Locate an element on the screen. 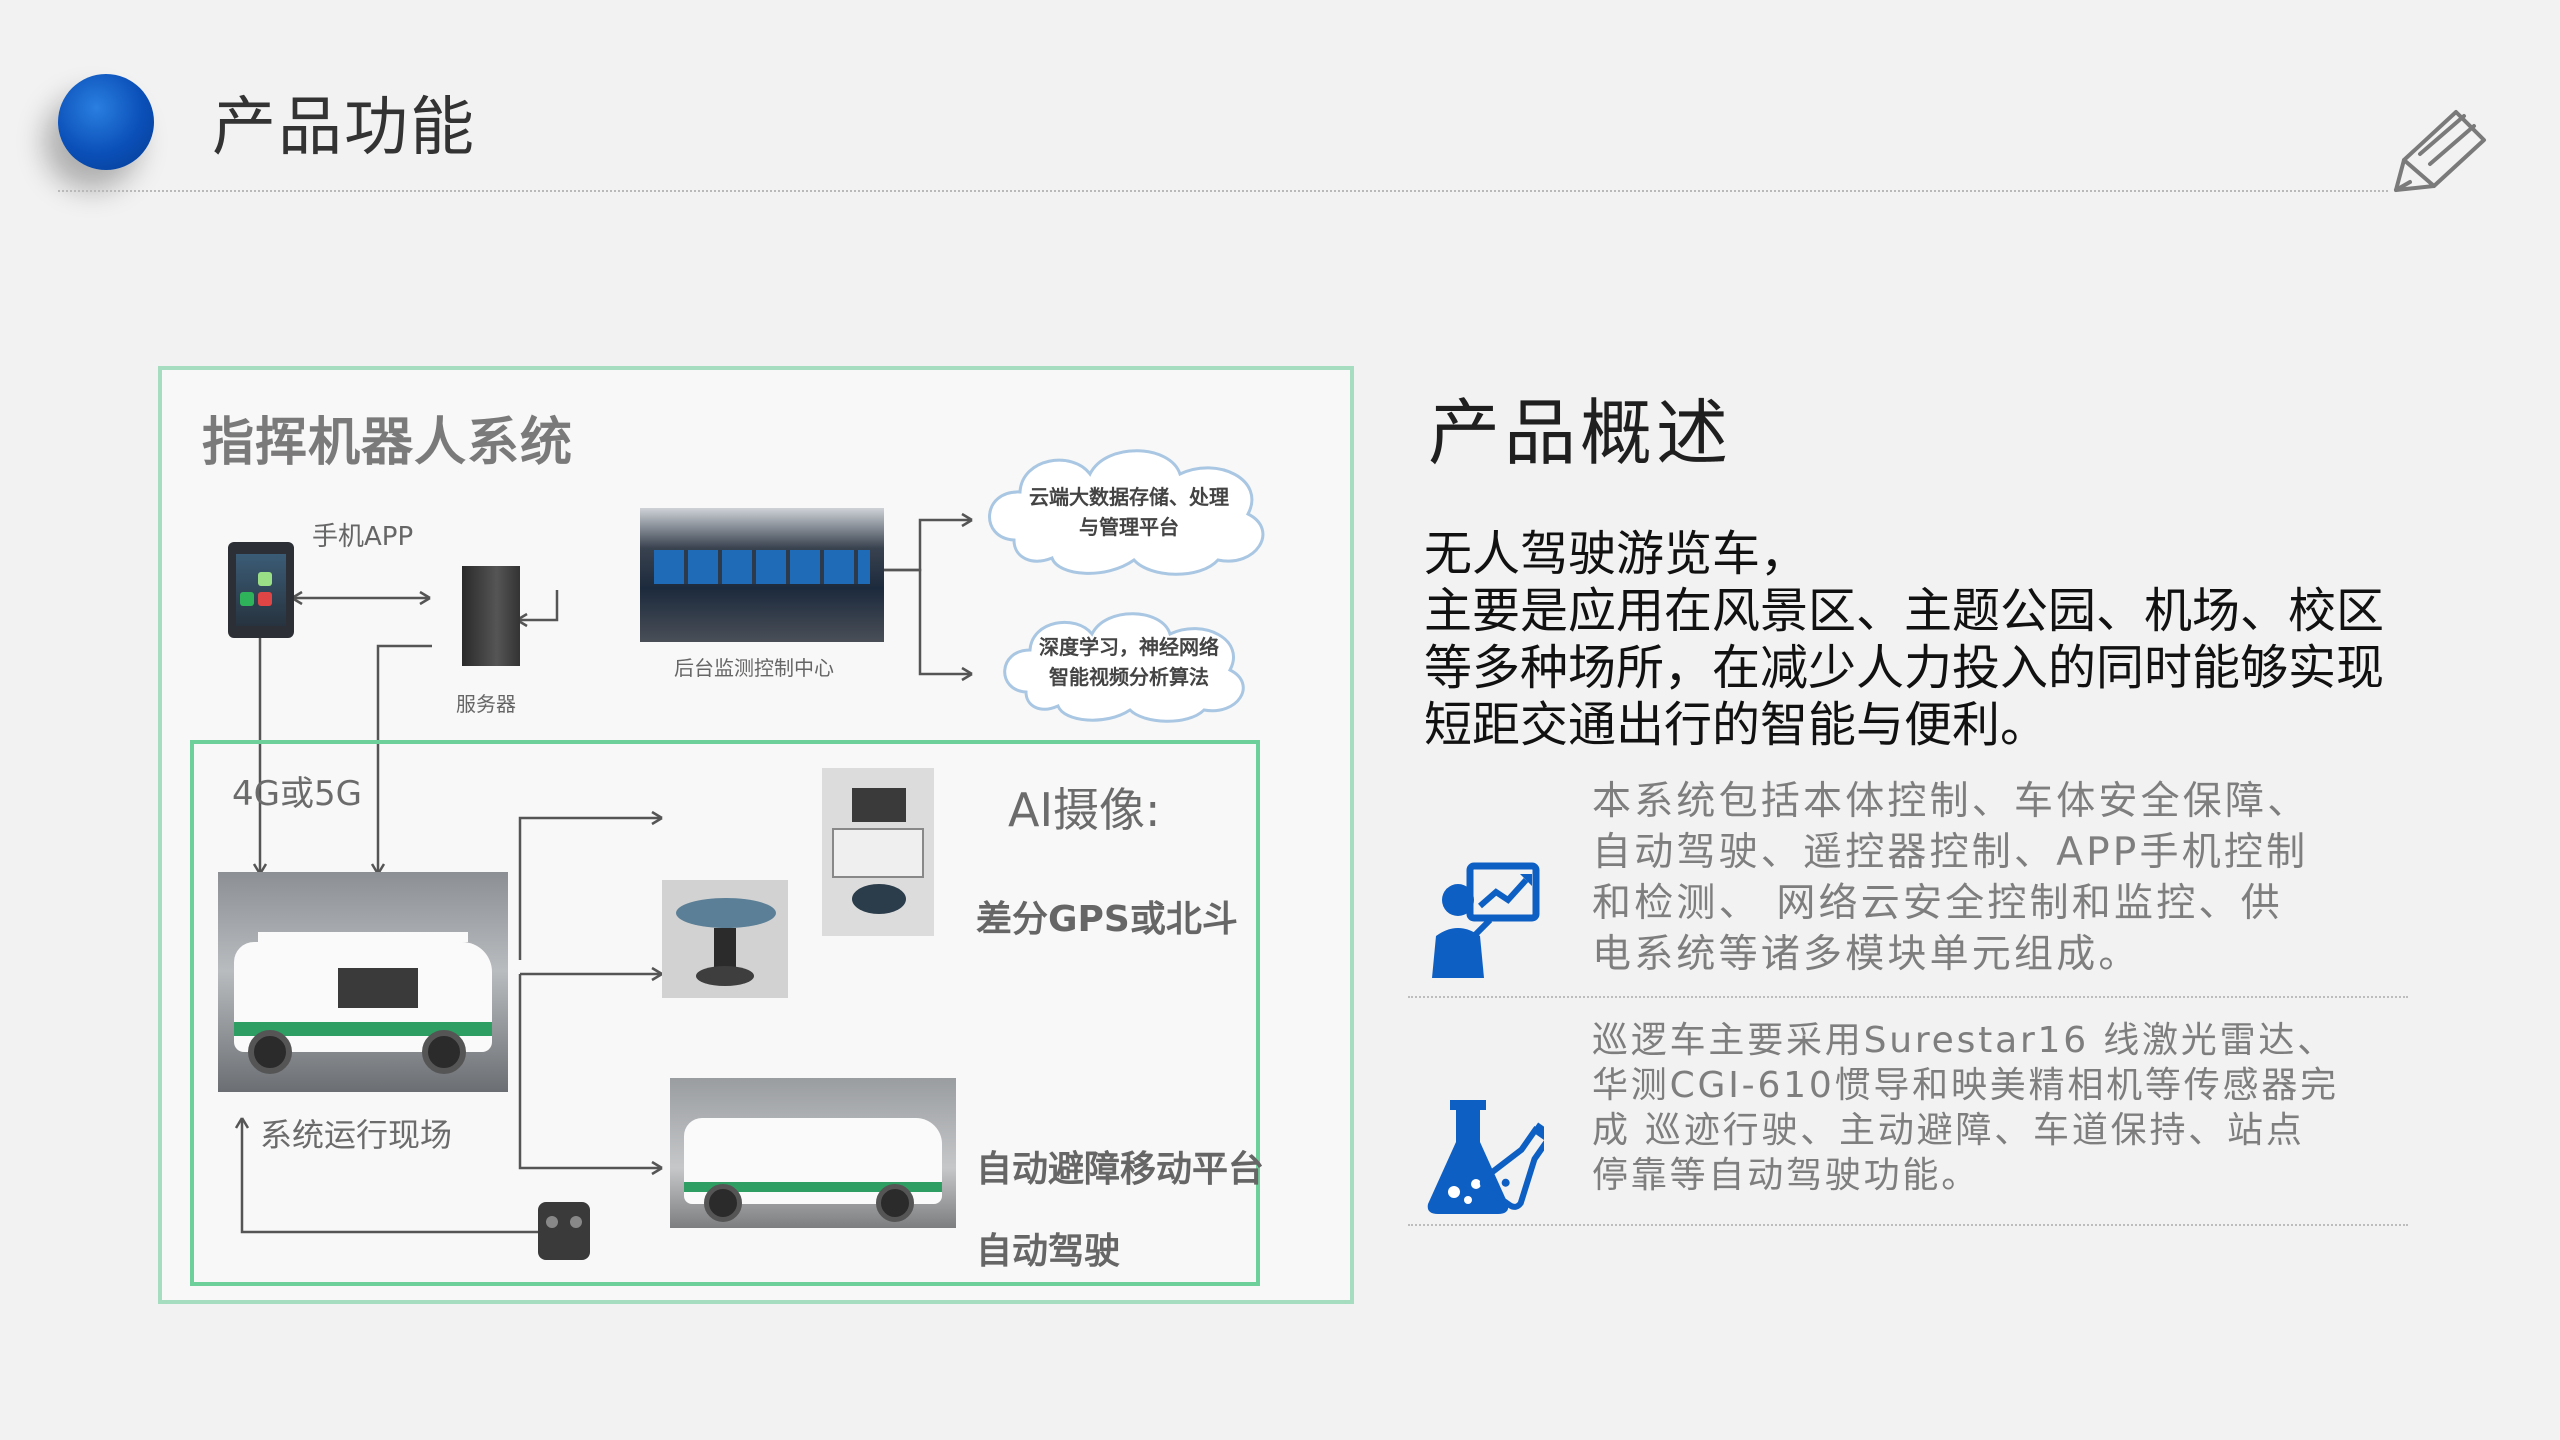 The width and height of the screenshot is (2560, 1440). presenter-chart-icon is located at coordinates (1486, 920).